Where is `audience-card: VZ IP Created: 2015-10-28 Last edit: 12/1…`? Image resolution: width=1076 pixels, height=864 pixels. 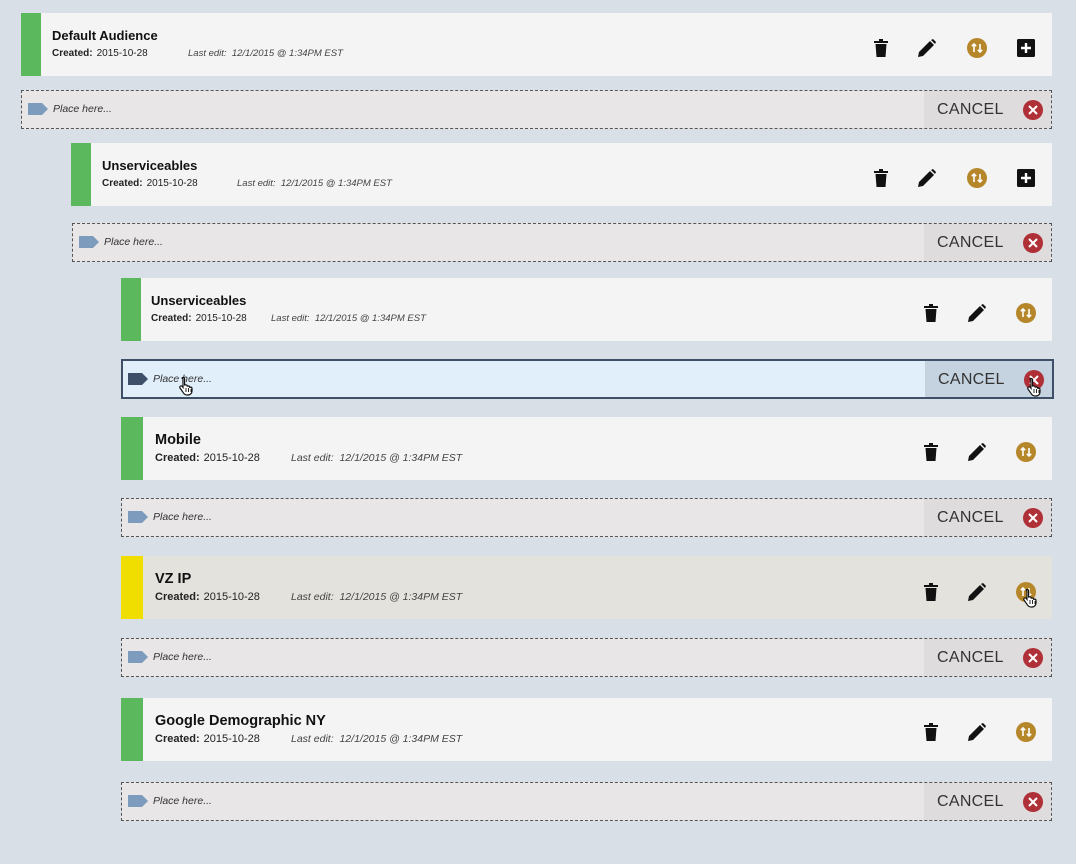
audience-card: VZ IP Created: 2015-10-28 Last edit: 12/1… is located at coordinates (586, 587).